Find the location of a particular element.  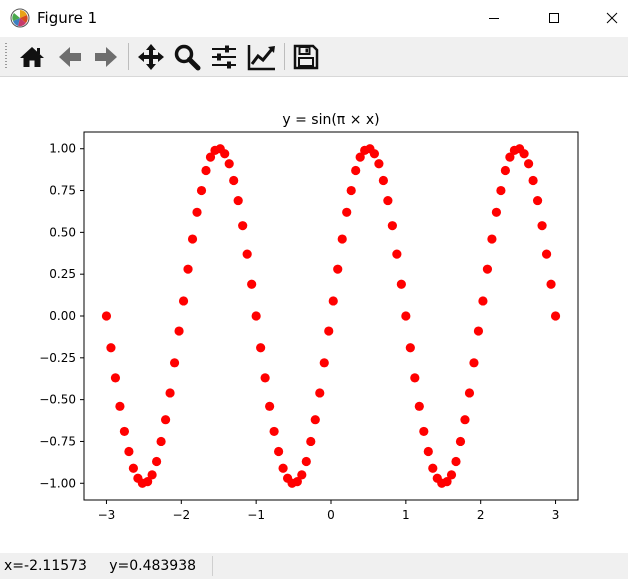

status-bar: x=-2.11573 y=0.483938 is located at coordinates (314, 566).